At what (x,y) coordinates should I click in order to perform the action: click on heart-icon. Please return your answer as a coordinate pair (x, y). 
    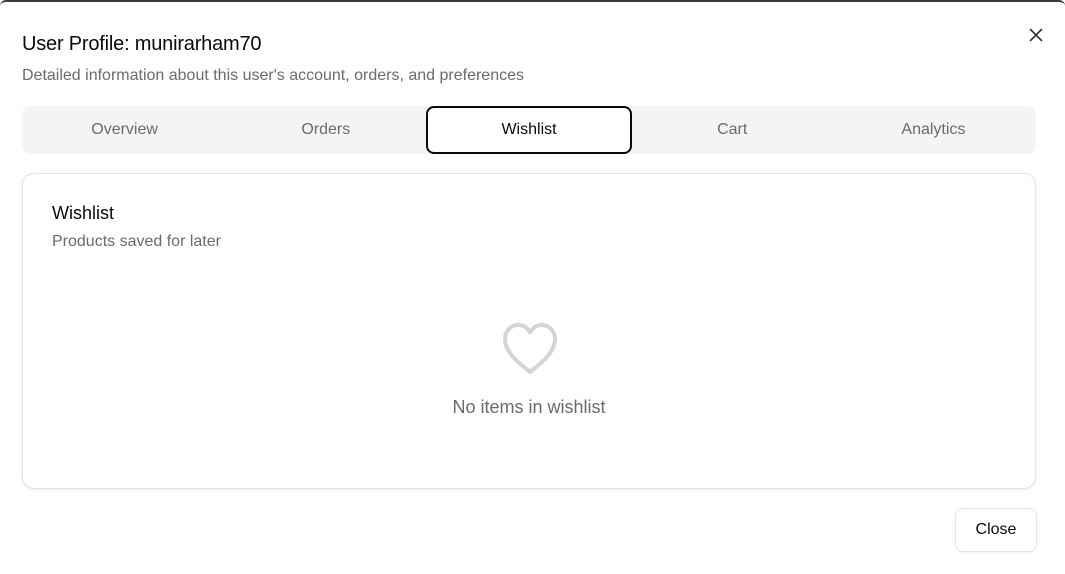
    Looking at the image, I should click on (530, 349).